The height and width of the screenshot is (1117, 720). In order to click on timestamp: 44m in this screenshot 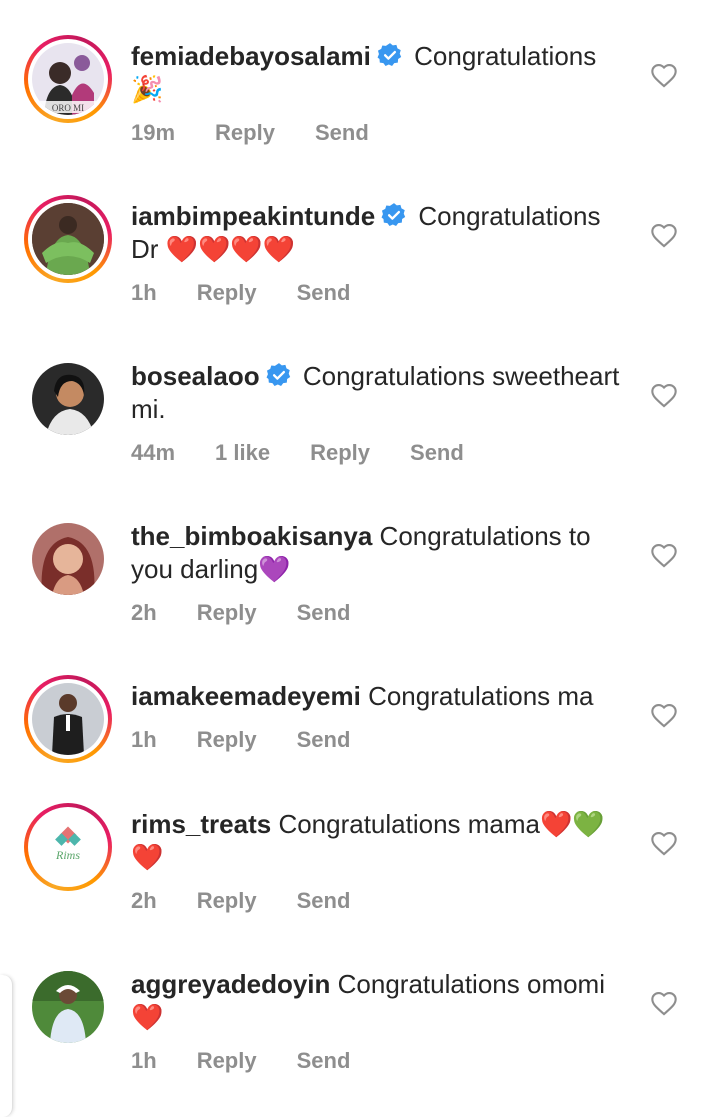, I will do `click(153, 452)`.